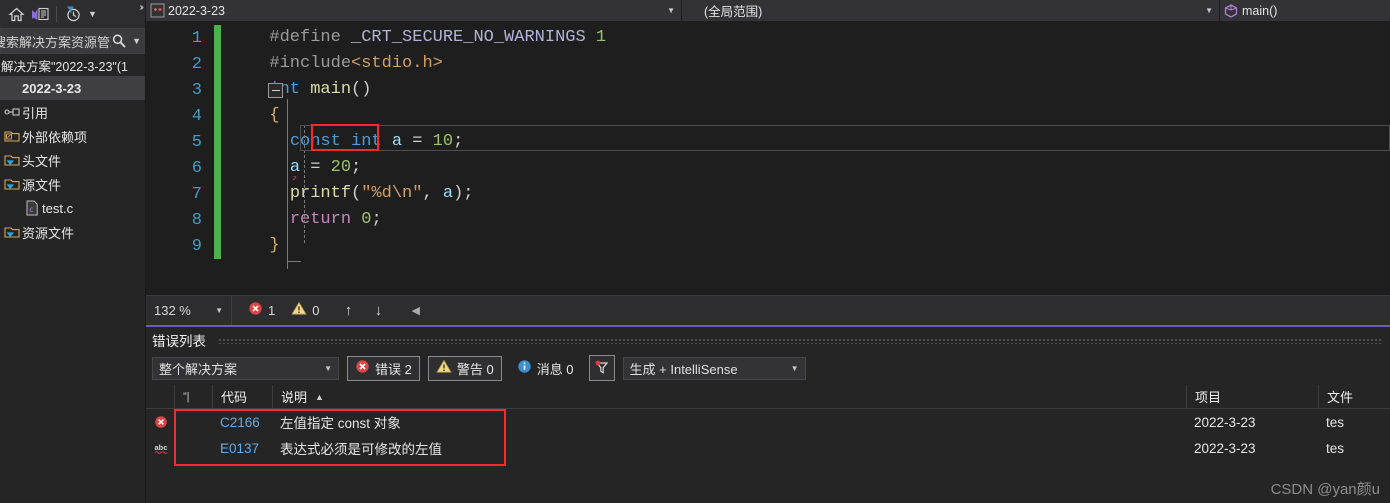 This screenshot has width=1390, height=503. What do you see at coordinates (55, 137) in the screenshot?
I see `tree-item-label: 外部依赖项` at bounding box center [55, 137].